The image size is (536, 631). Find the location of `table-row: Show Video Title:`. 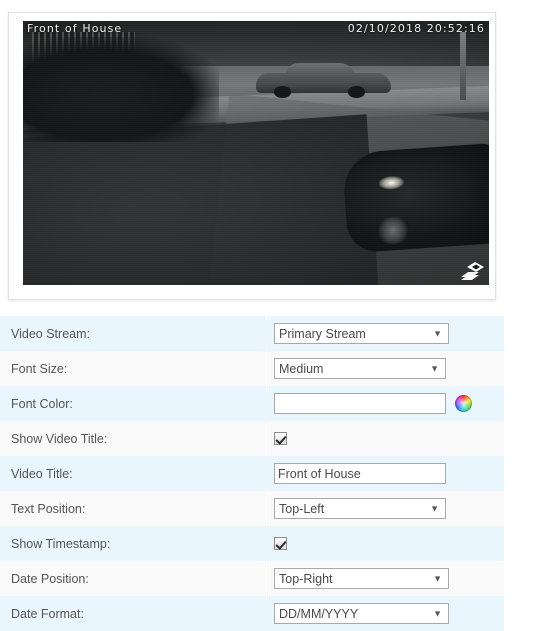

table-row: Show Video Title: is located at coordinates (252, 438).